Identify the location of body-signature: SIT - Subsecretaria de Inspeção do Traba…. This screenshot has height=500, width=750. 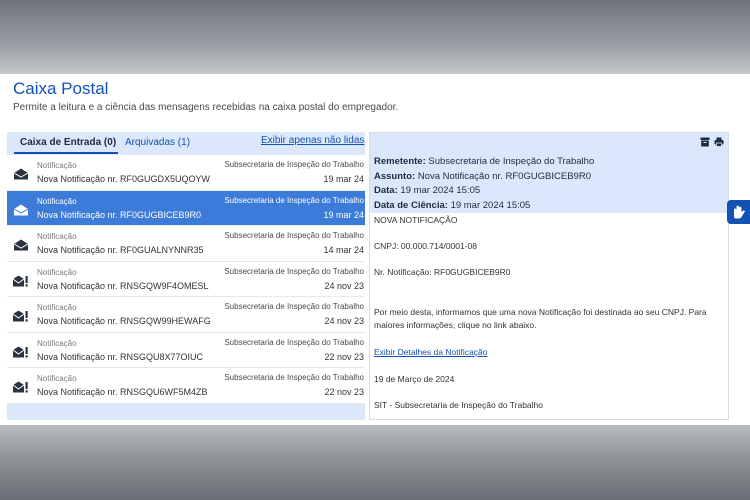
(458, 405).